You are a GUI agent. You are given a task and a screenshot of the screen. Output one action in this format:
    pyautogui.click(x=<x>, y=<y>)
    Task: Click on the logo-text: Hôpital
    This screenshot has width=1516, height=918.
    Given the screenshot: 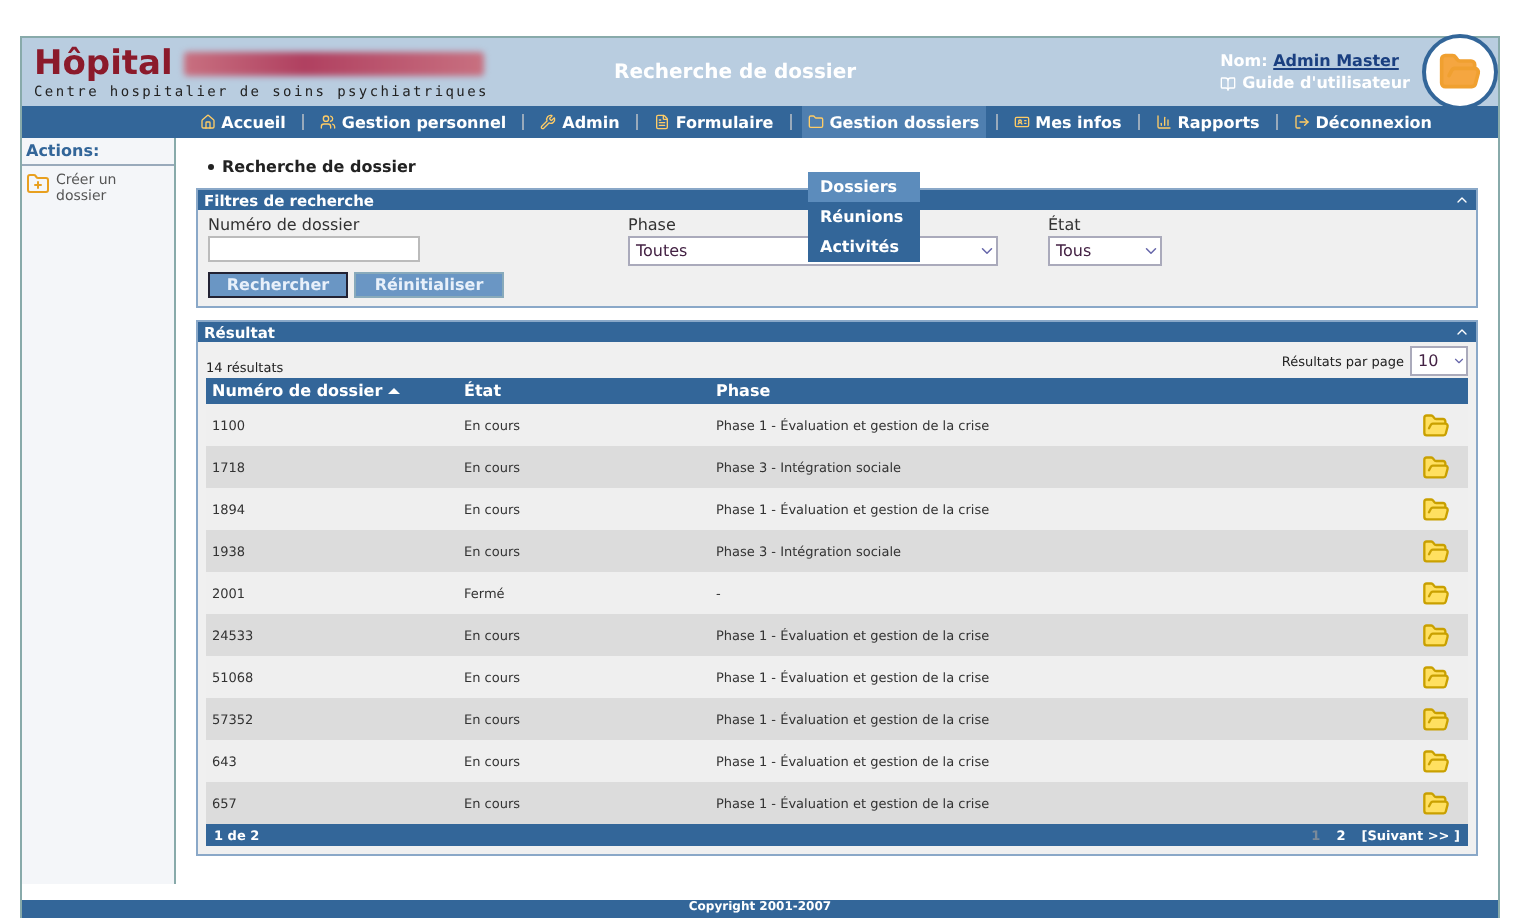 What is the action you would take?
    pyautogui.click(x=103, y=64)
    